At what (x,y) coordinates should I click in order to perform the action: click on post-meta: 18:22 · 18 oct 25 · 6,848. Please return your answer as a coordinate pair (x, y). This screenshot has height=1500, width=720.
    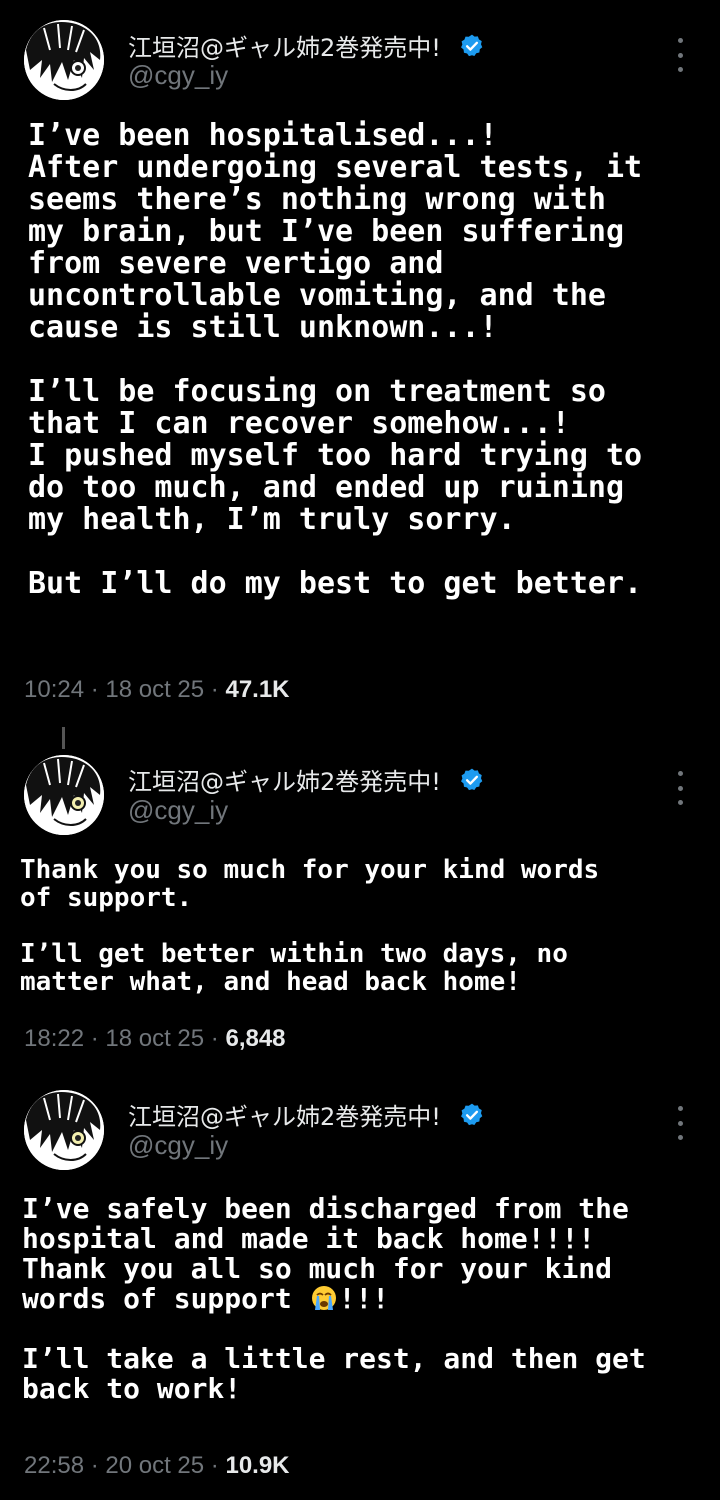
    Looking at the image, I should click on (155, 1039).